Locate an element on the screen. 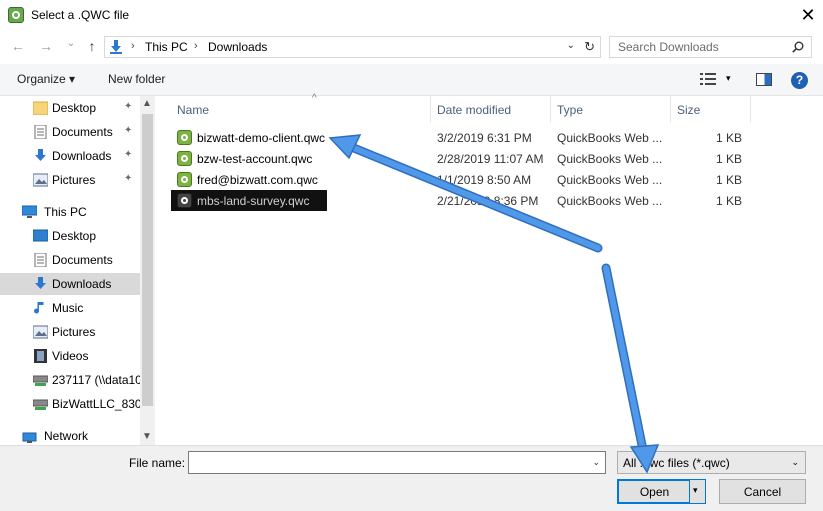  title-bar: Select a .QWC file ✕ is located at coordinates (411, 15).